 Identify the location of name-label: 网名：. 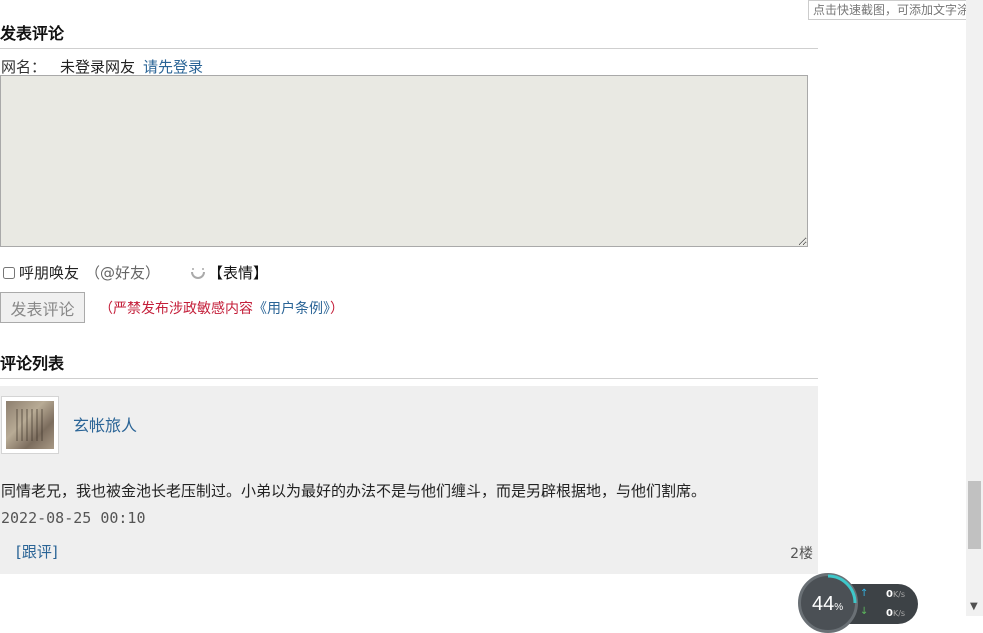
(24, 67).